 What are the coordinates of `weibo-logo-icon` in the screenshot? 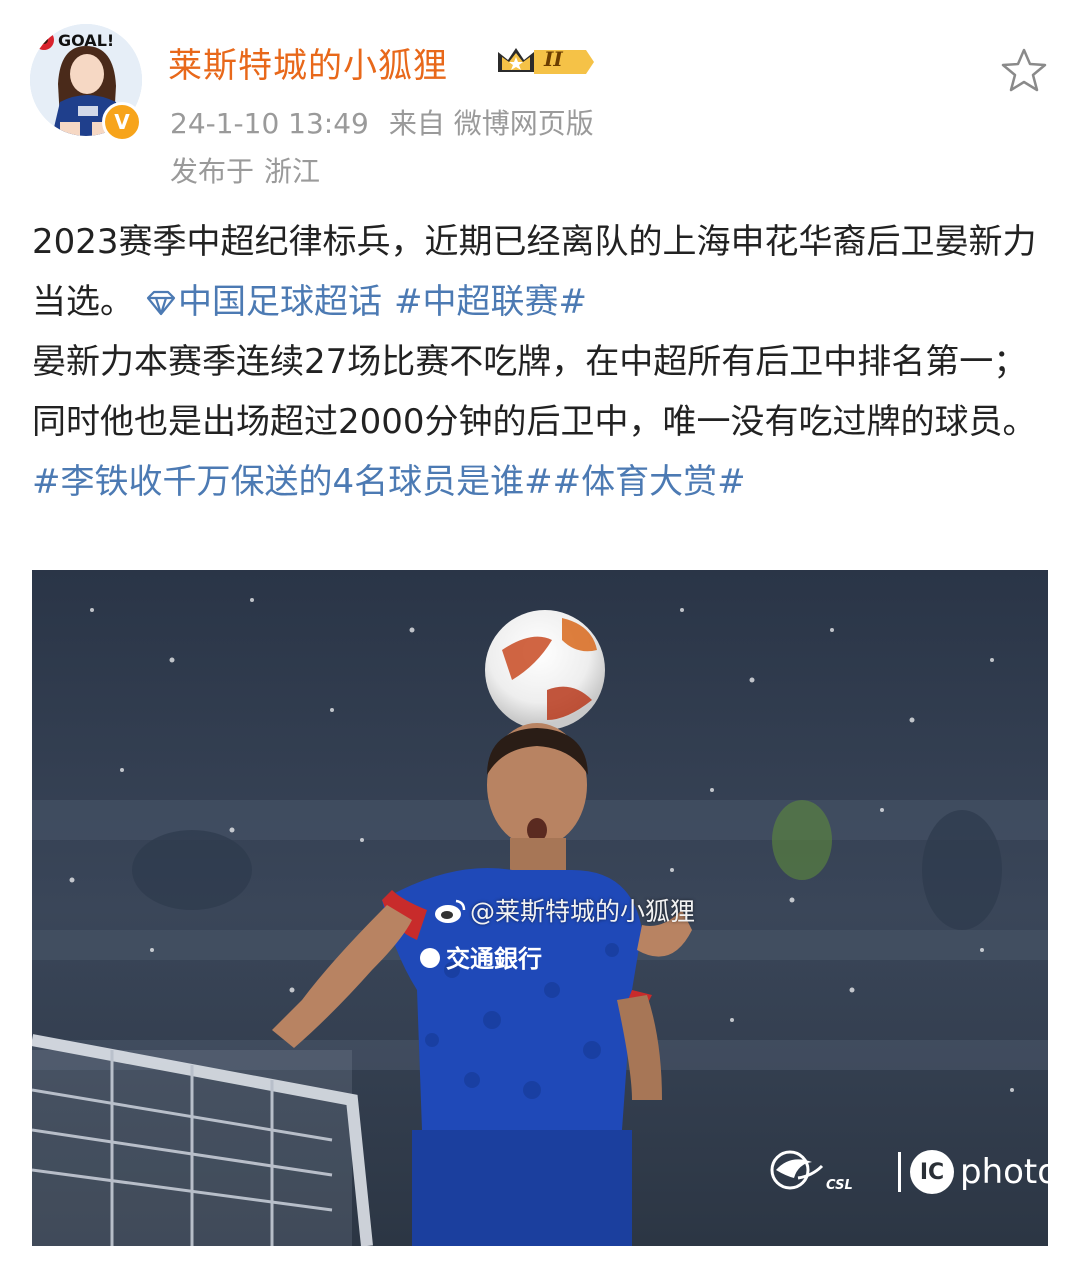 It's located at (450, 911).